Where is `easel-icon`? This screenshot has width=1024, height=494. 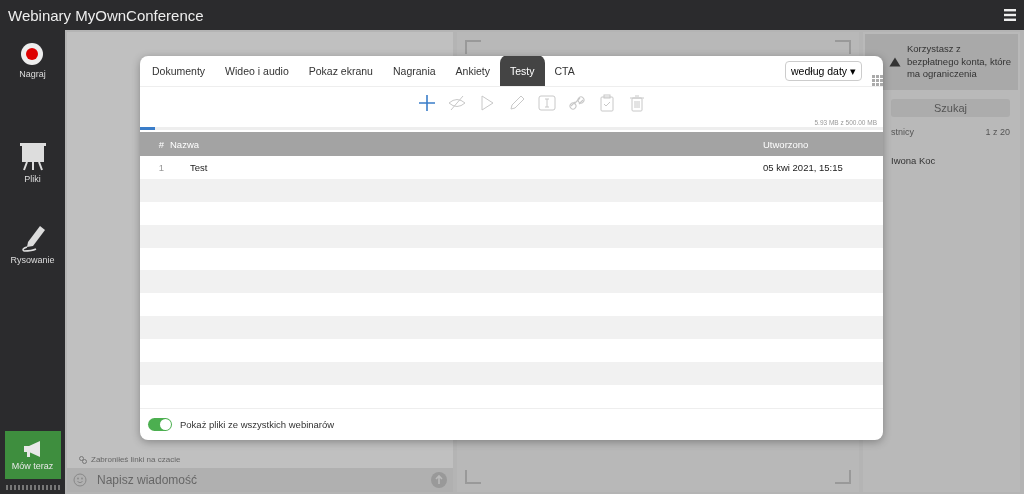
easel-icon is located at coordinates (32, 156).